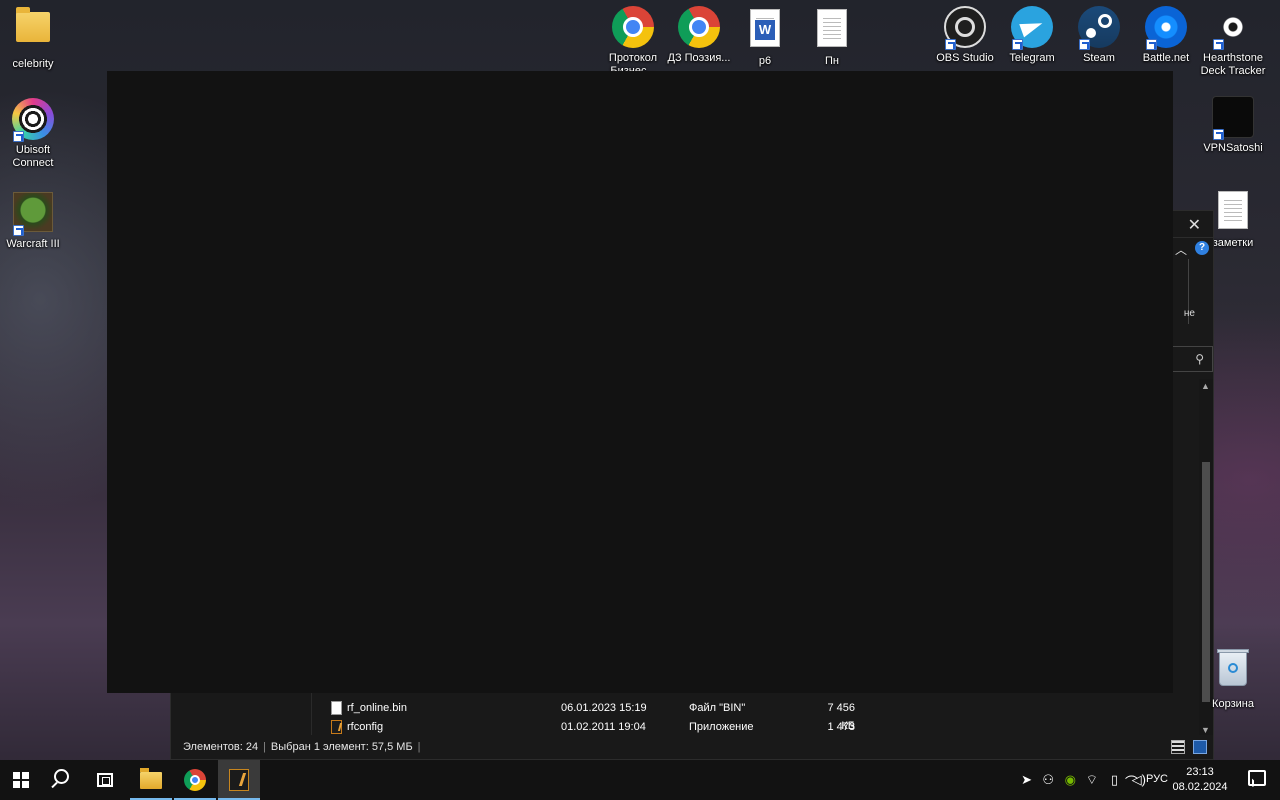 The height and width of the screenshot is (800, 1280). What do you see at coordinates (1189, 313) in the screenshot?
I see `ribbon-label-fragment: не` at bounding box center [1189, 313].